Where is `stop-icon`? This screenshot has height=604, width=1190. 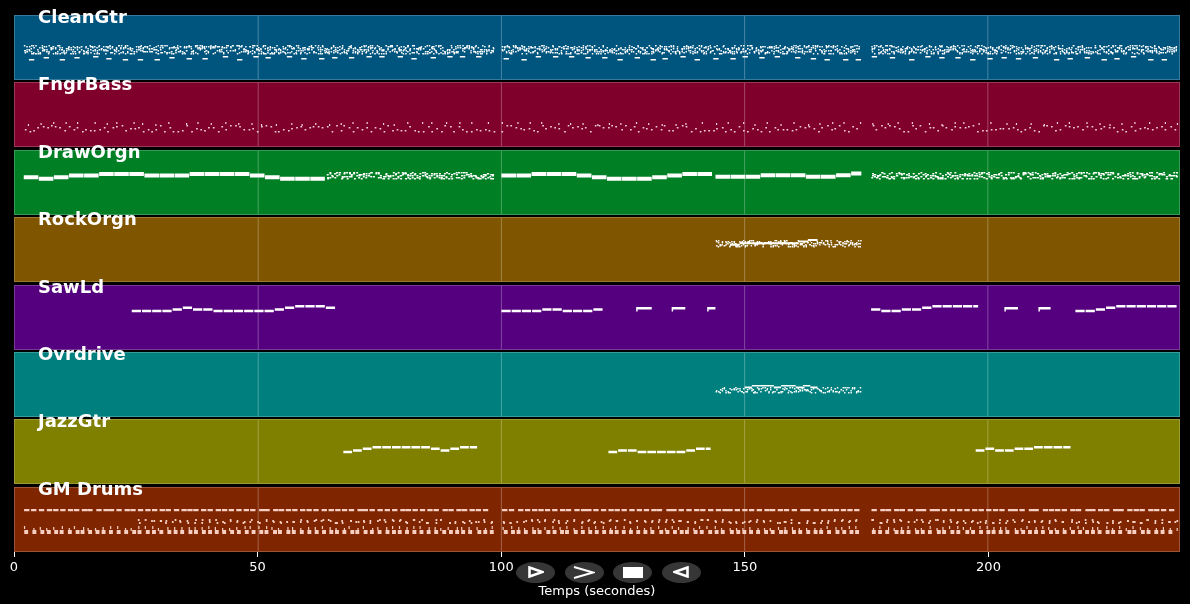
stop-icon is located at coordinates (632, 572).